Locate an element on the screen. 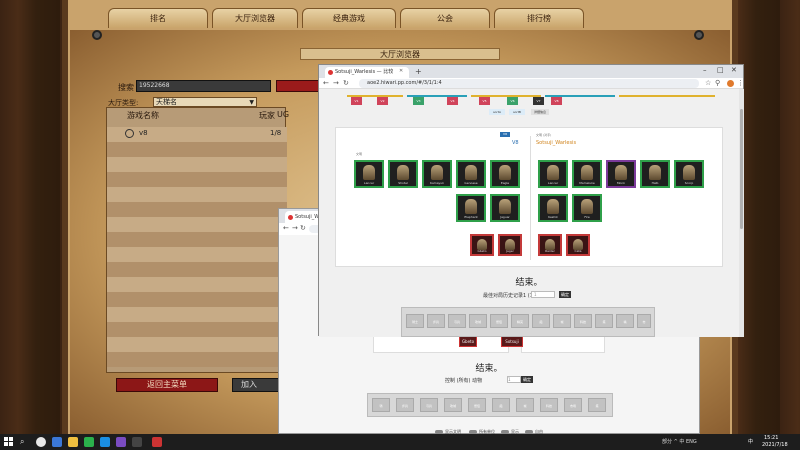 The height and width of the screenshot is (450, 800). close-tab-icon: ✕ is located at coordinates (401, 71).